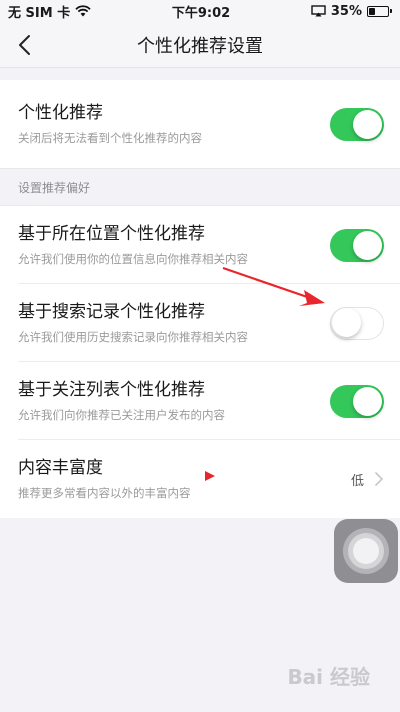  I want to click on status-bar: 无 SIM 卡 下午9:02 35%, so click(200, 11).